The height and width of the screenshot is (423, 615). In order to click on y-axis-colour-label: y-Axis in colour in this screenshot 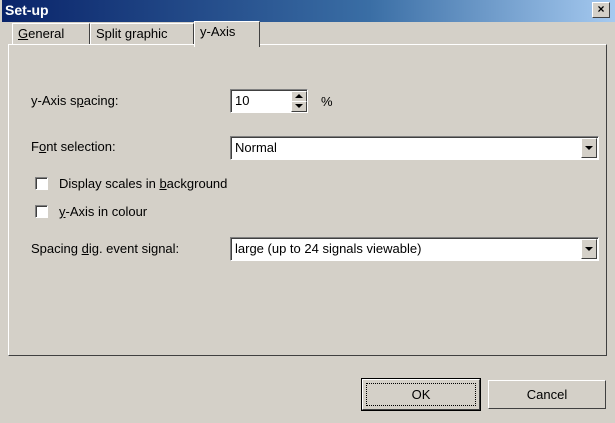, I will do `click(103, 211)`.